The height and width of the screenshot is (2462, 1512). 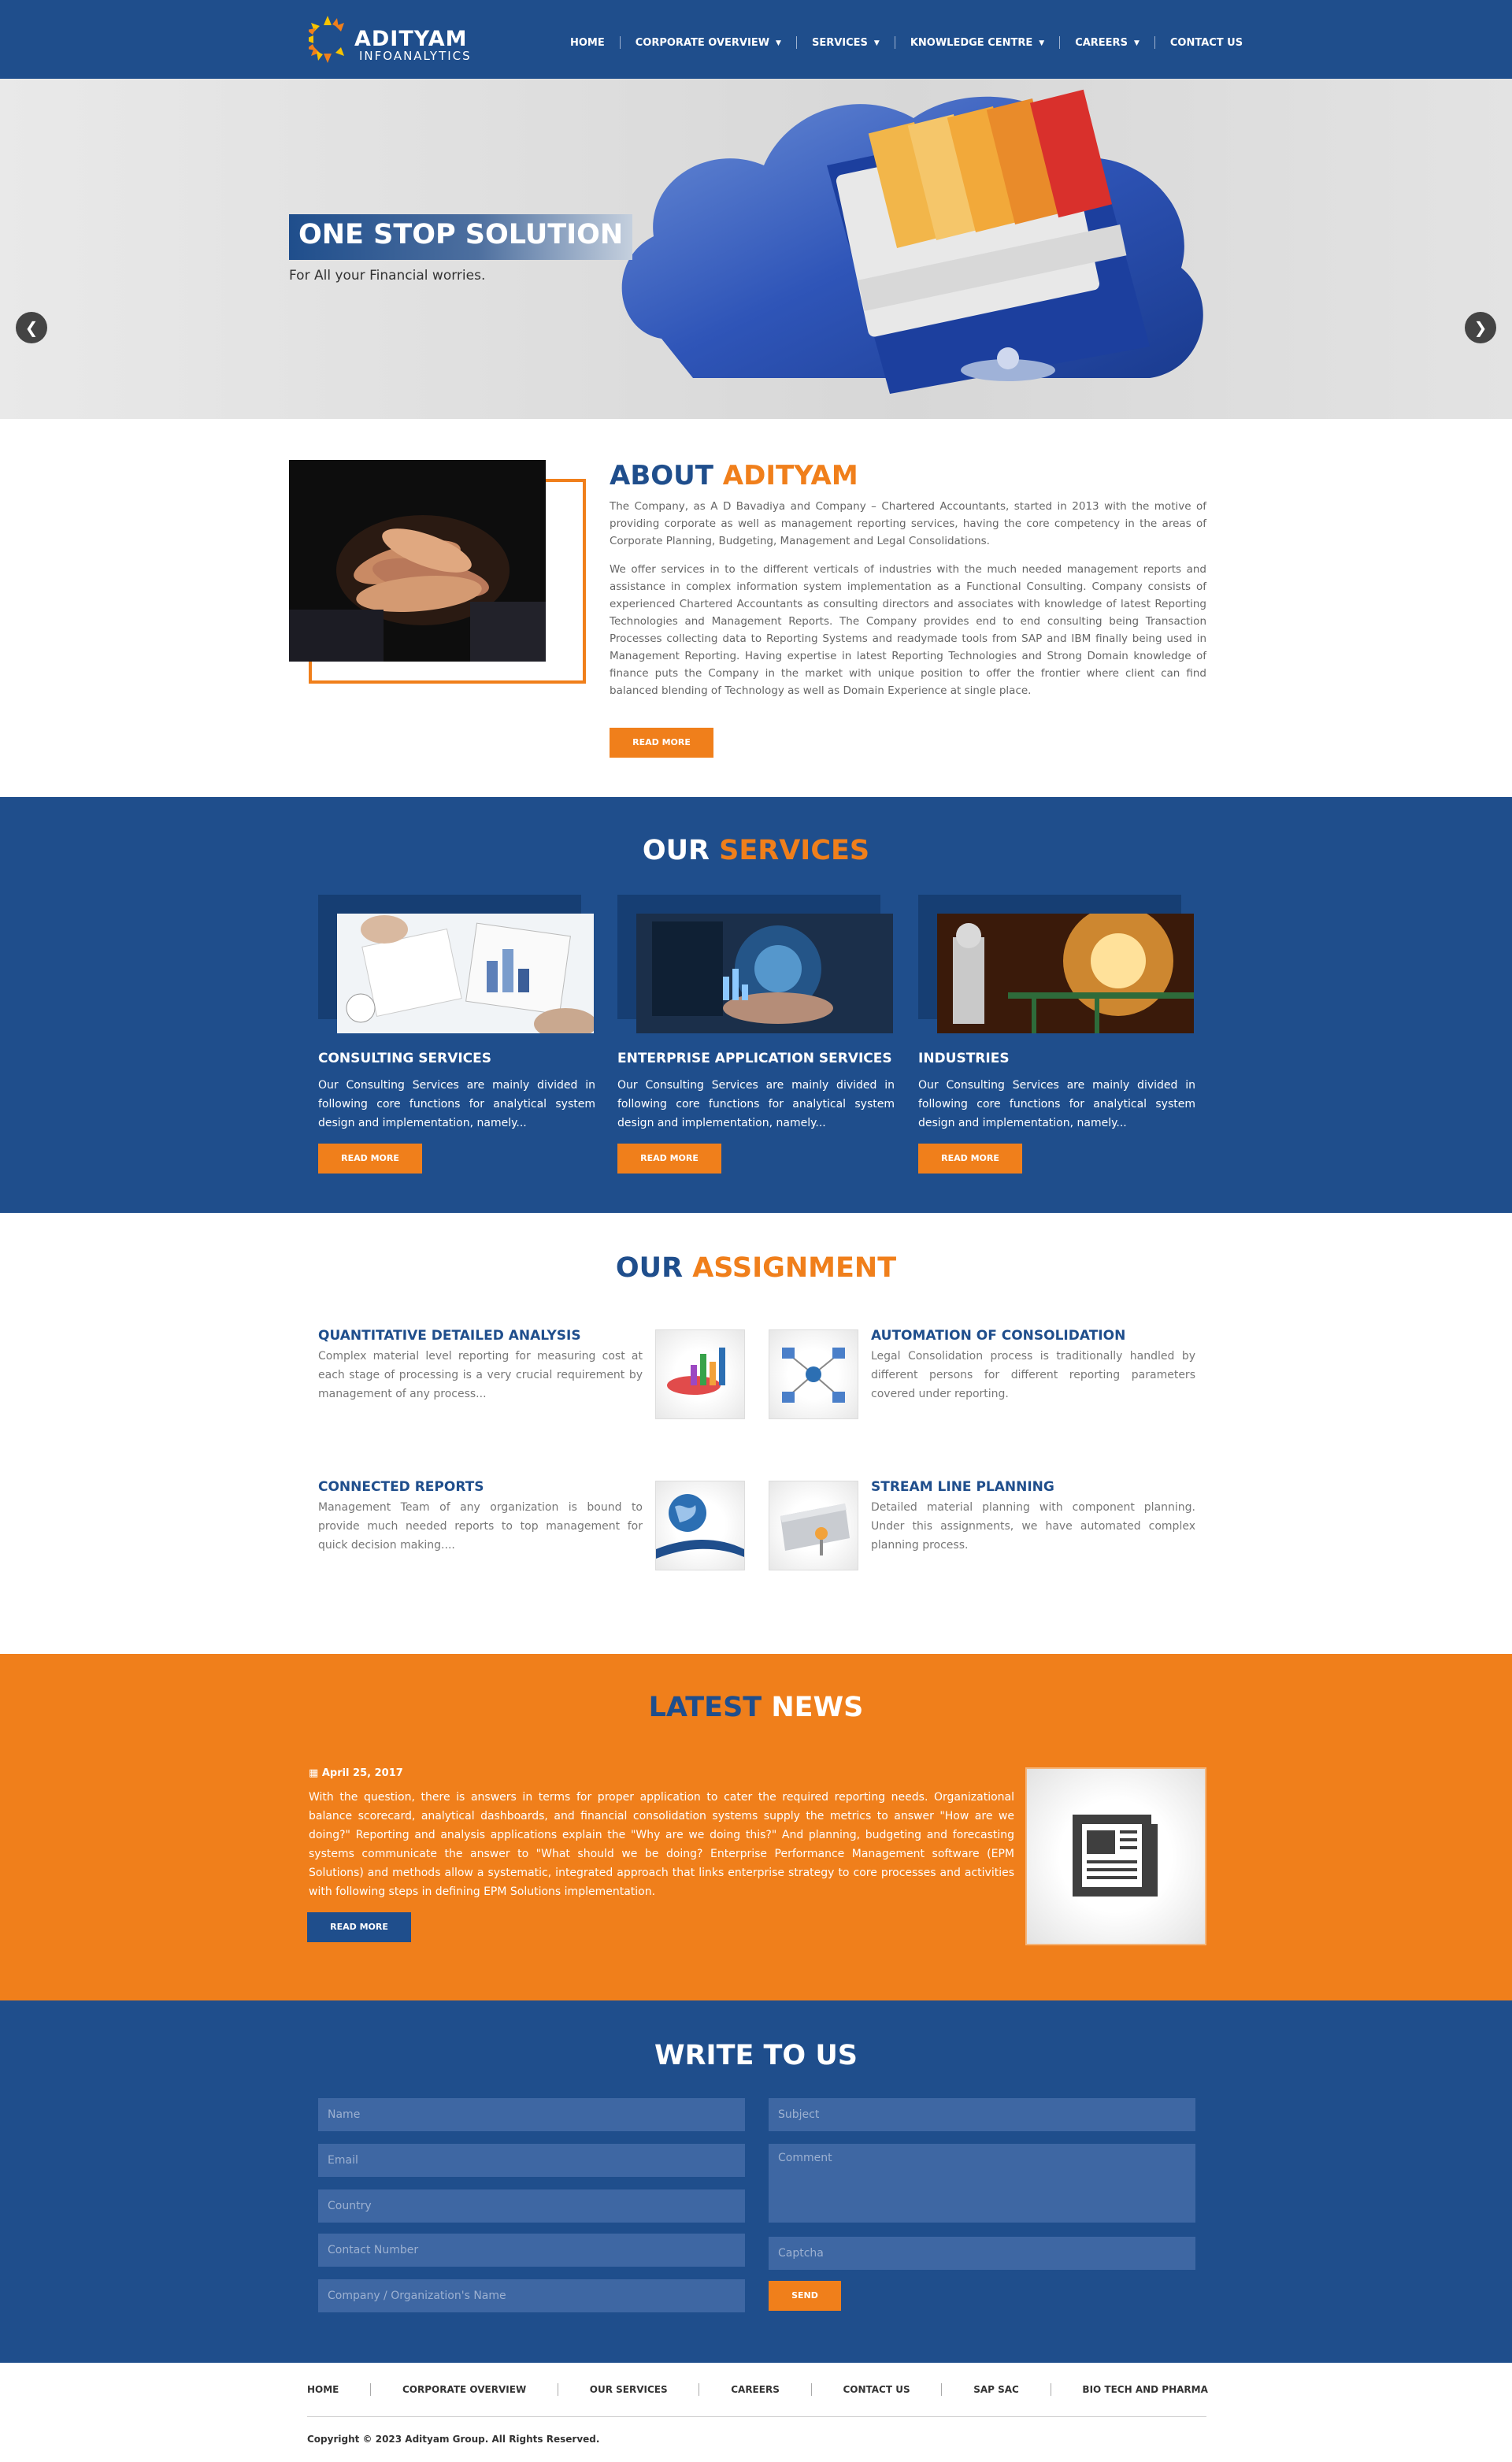 I want to click on industries-image, so click(x=1065, y=973).